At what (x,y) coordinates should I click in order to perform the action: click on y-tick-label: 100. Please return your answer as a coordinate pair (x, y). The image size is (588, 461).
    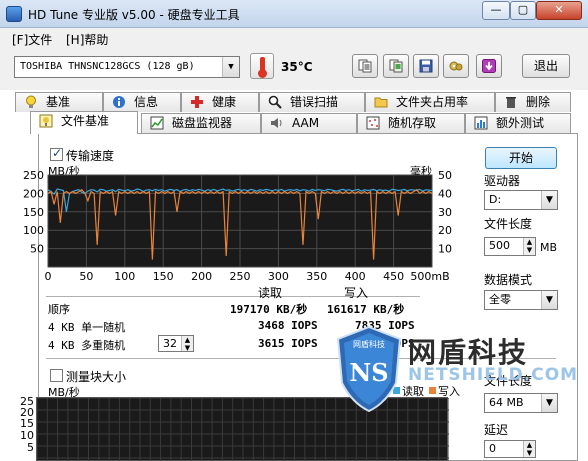
    Looking at the image, I should click on (33, 230).